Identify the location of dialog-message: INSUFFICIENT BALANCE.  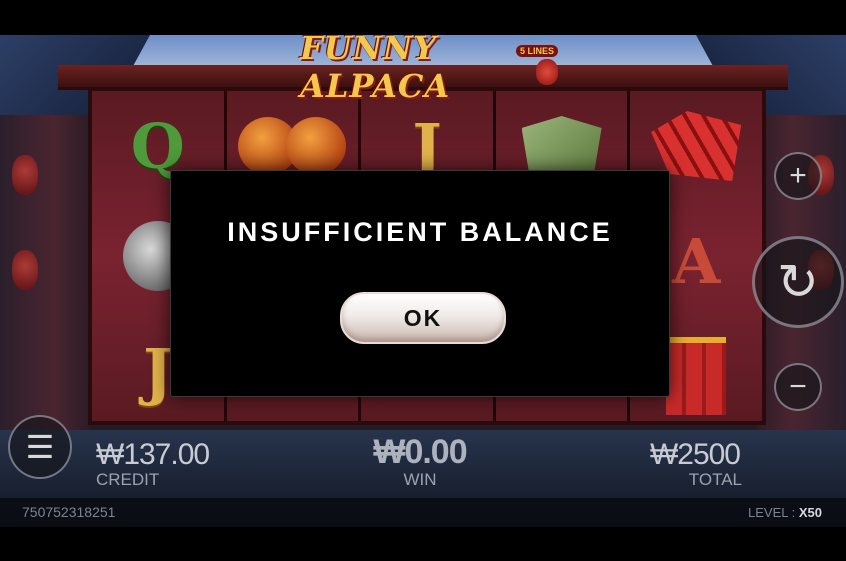
(420, 232).